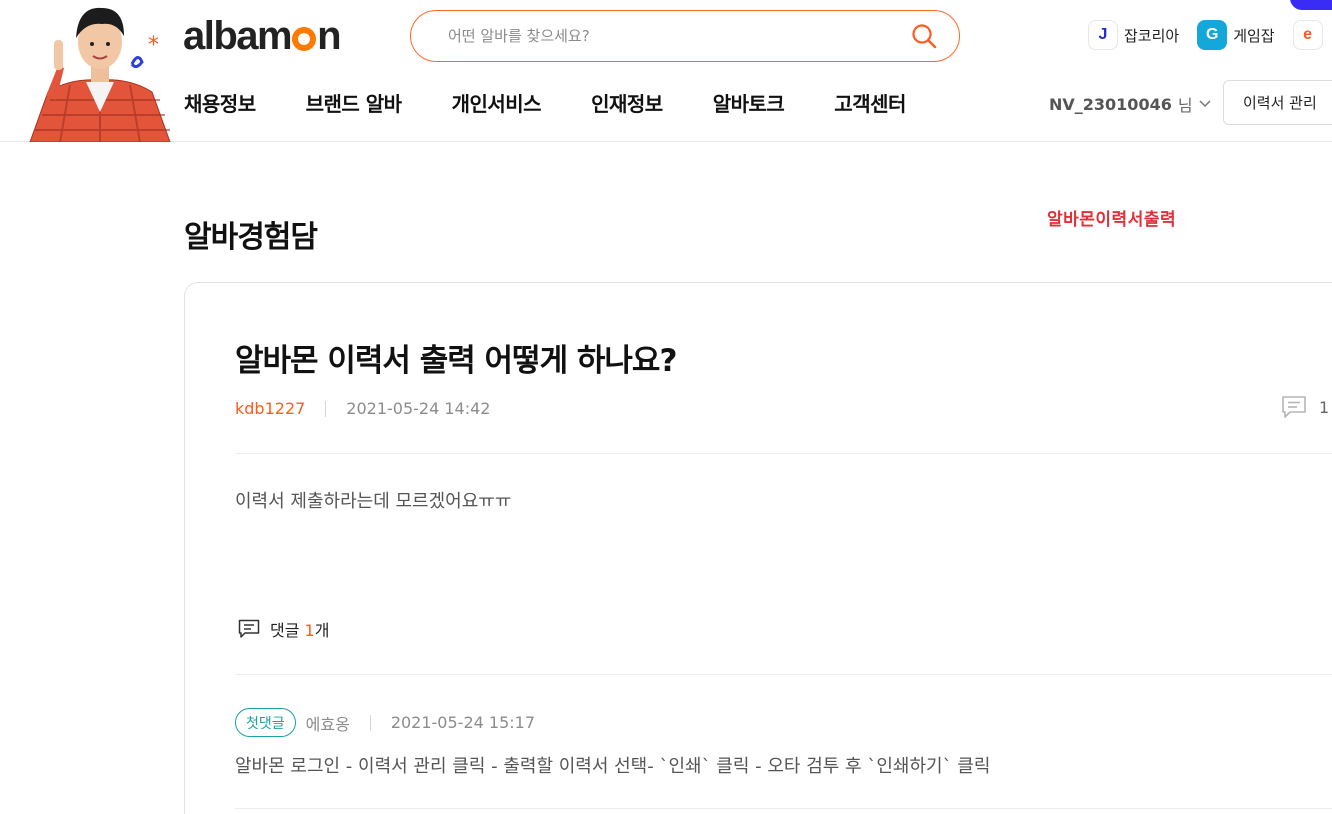 This screenshot has width=1332, height=814. Describe the element at coordinates (304, 39) in the screenshot. I see `logo-ring-icon` at that location.